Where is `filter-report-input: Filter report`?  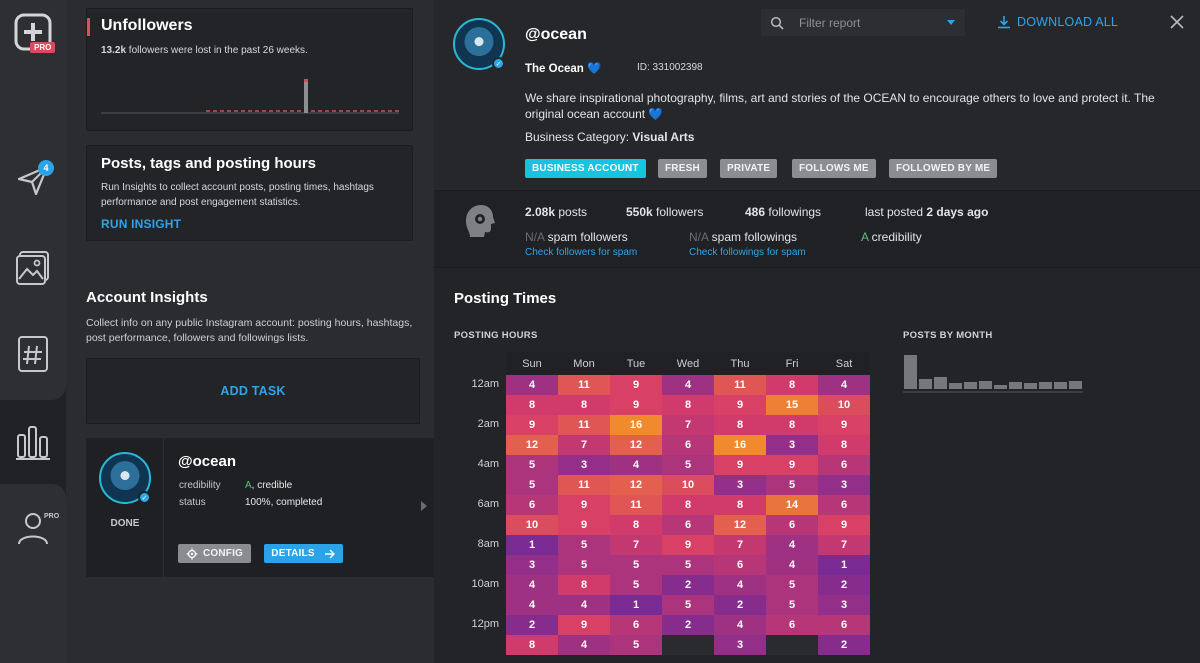
filter-report-input: Filter report is located at coordinates (829, 23).